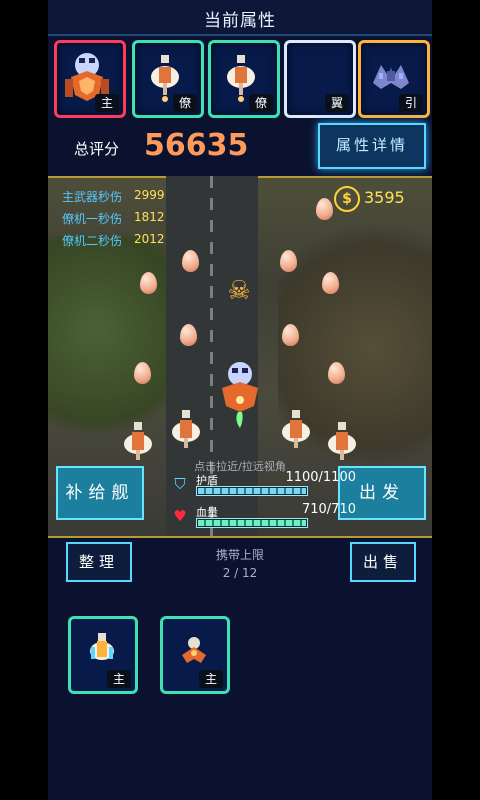  I want to click on coin-icon: $, so click(347, 199).